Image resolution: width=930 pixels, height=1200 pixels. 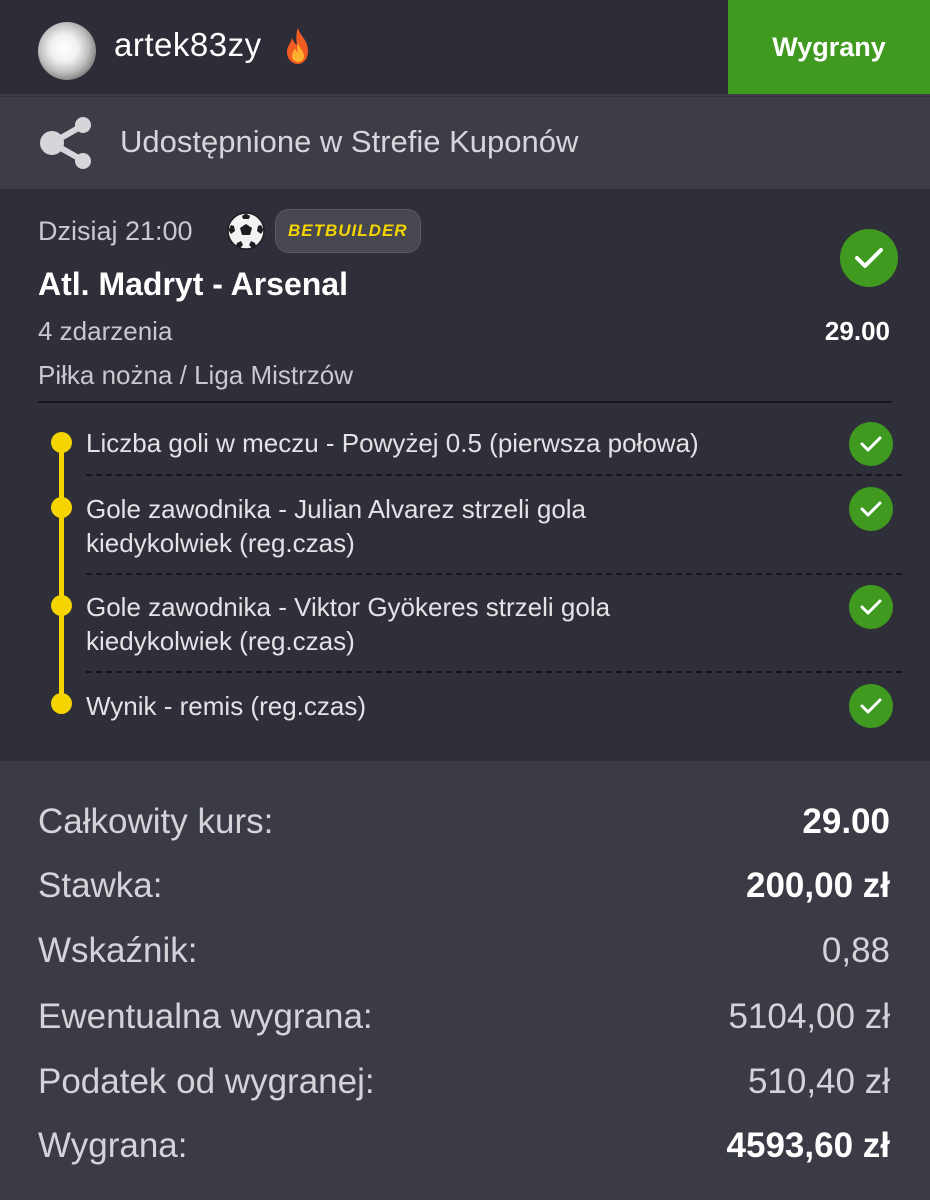 What do you see at coordinates (857, 331) in the screenshot?
I see `event-odds: 29.00` at bounding box center [857, 331].